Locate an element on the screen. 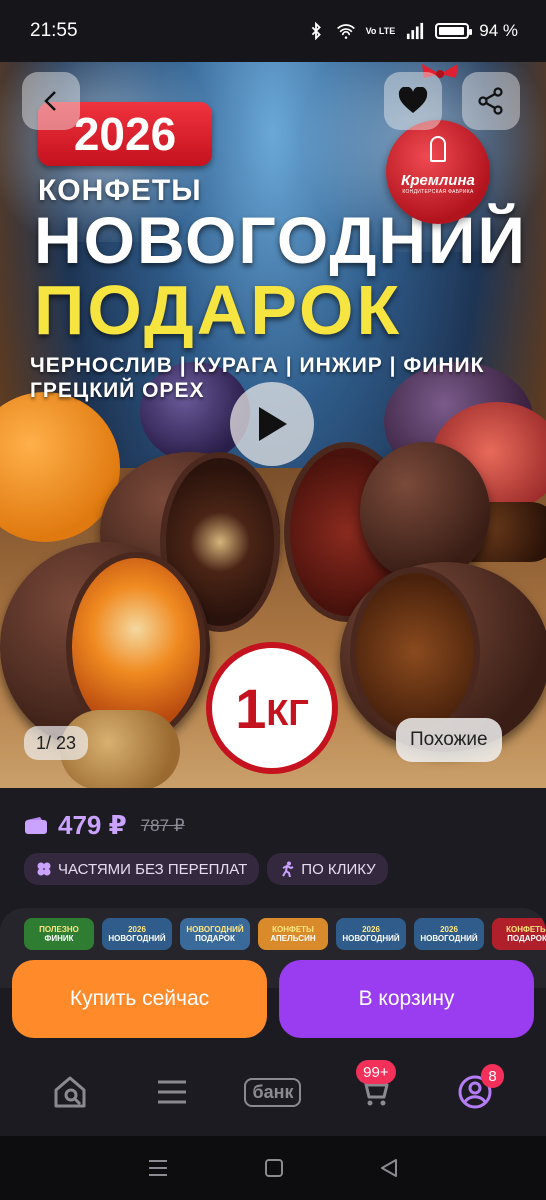  kremlin-tower-icon is located at coordinates (438, 149).